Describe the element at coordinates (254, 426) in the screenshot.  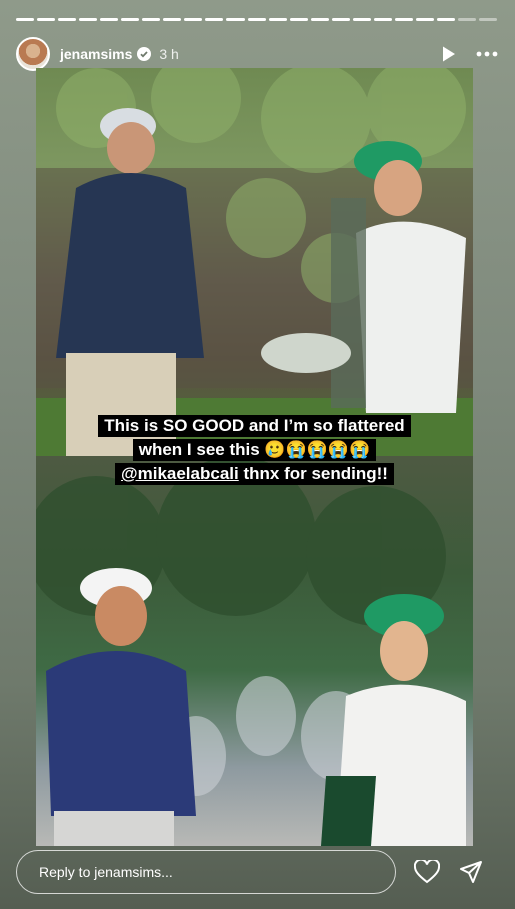
I see `caption-line-1: This is SO GOOD and I’m so flattered` at that location.